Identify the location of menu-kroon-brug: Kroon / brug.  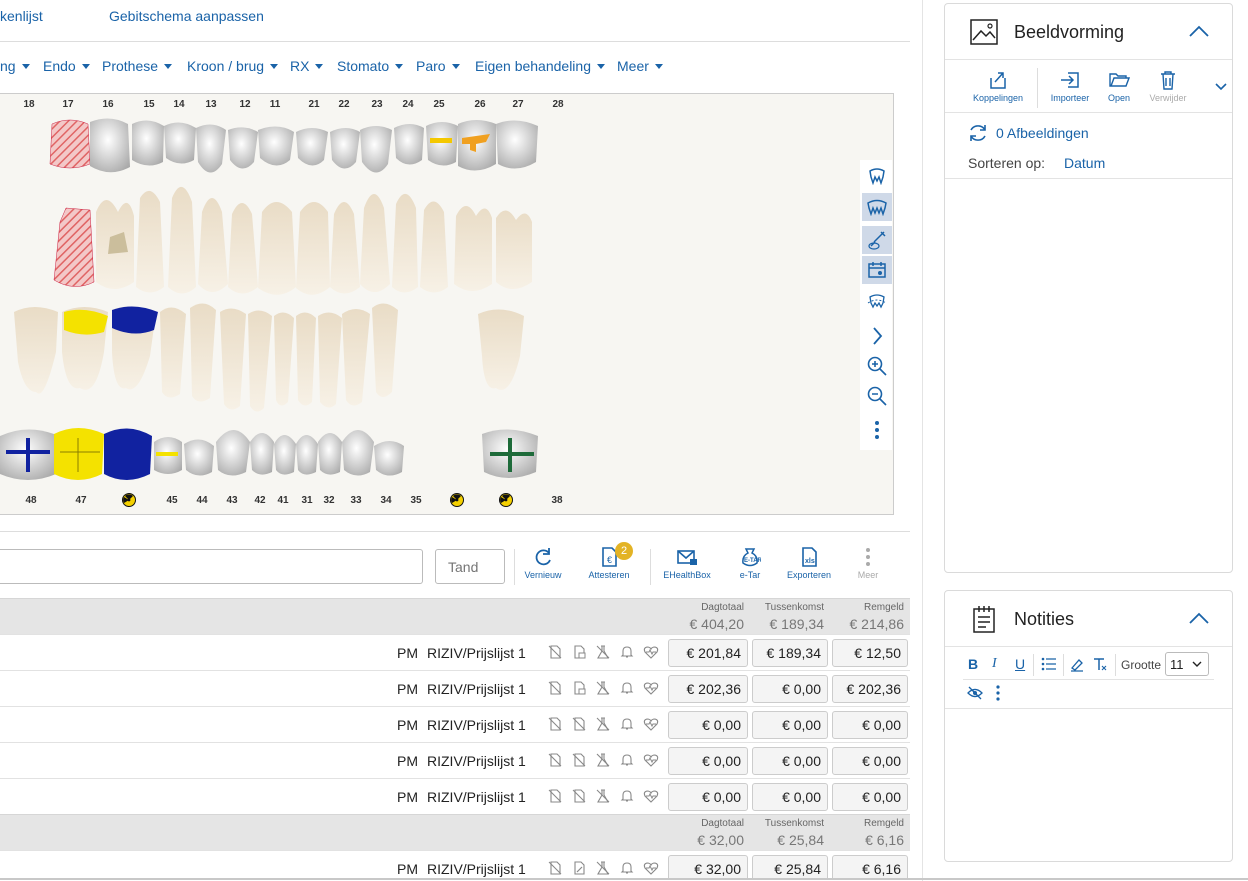
(233, 66).